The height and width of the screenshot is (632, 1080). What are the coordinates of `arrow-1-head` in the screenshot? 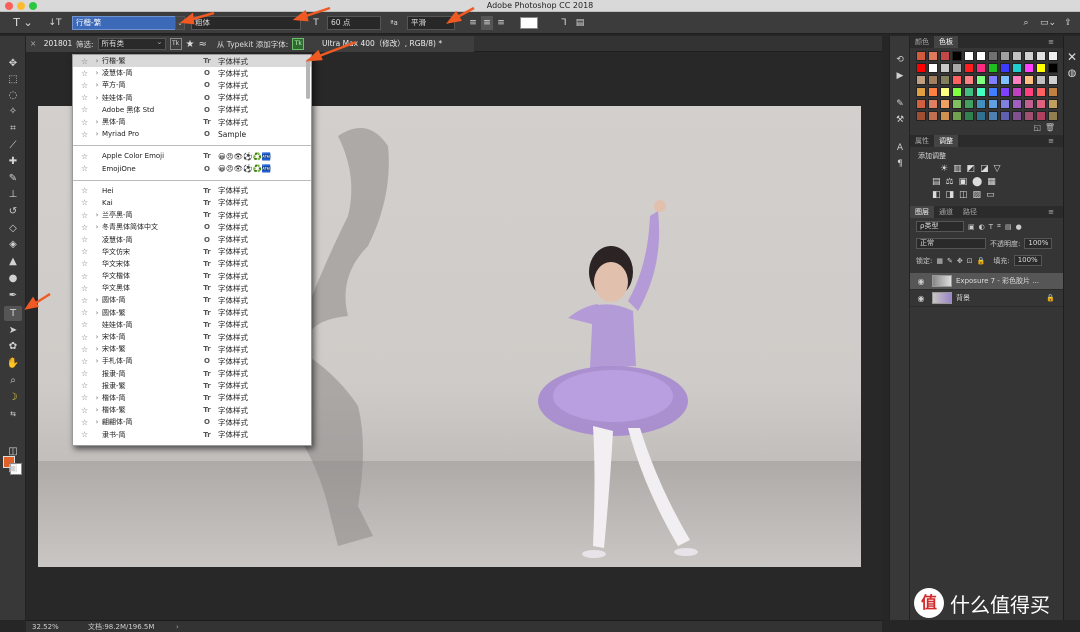 It's located at (187, 18).